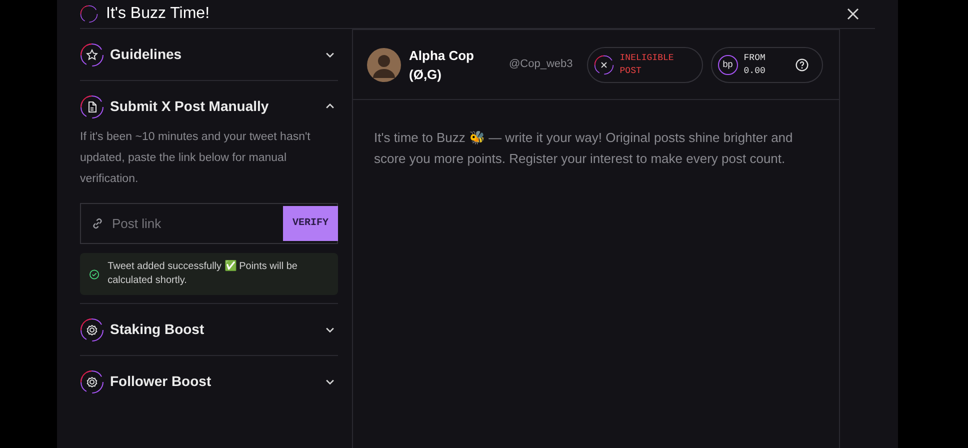 The width and height of the screenshot is (968, 448). I want to click on section-header: Guidelines, so click(209, 54).